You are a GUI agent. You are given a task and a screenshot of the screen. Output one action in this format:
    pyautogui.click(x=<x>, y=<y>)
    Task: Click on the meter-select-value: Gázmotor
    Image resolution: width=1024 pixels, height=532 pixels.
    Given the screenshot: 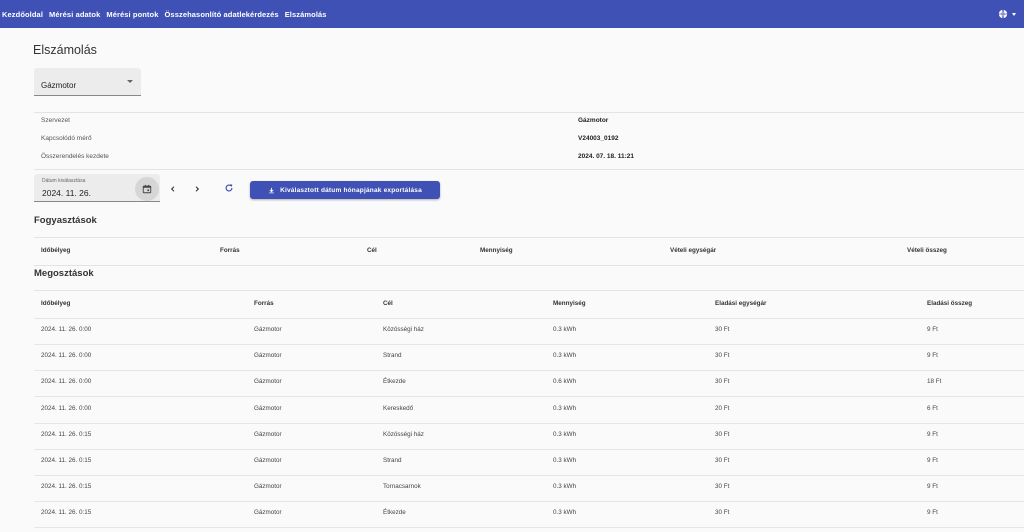 What is the action you would take?
    pyautogui.click(x=59, y=85)
    